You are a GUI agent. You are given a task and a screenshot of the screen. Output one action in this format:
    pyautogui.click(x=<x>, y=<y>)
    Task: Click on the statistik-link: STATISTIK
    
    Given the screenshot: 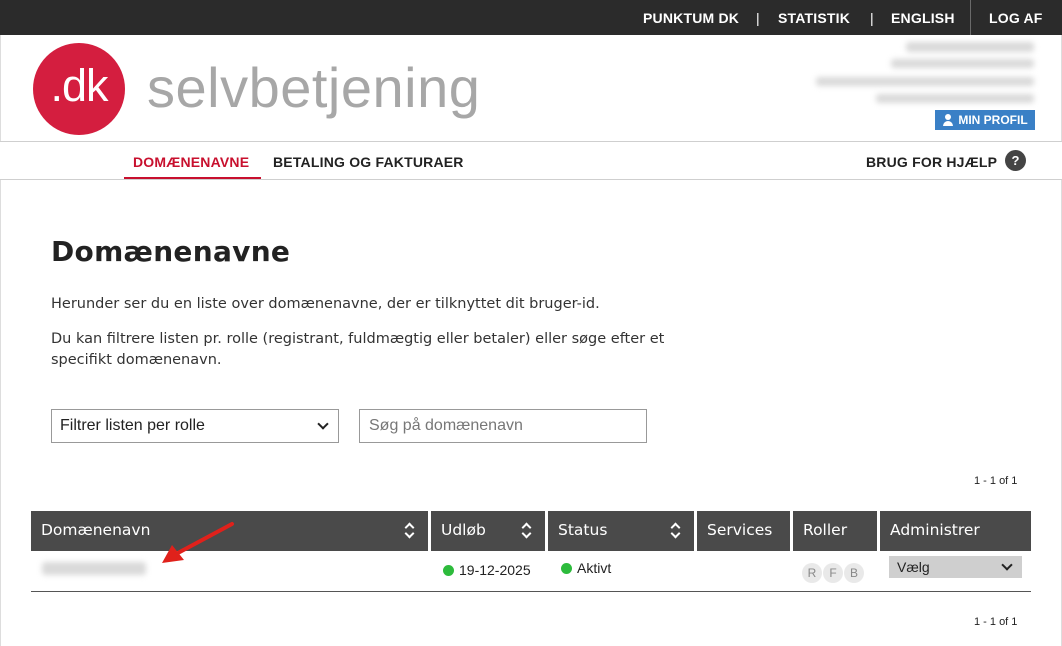 What is the action you would take?
    pyautogui.click(x=814, y=18)
    